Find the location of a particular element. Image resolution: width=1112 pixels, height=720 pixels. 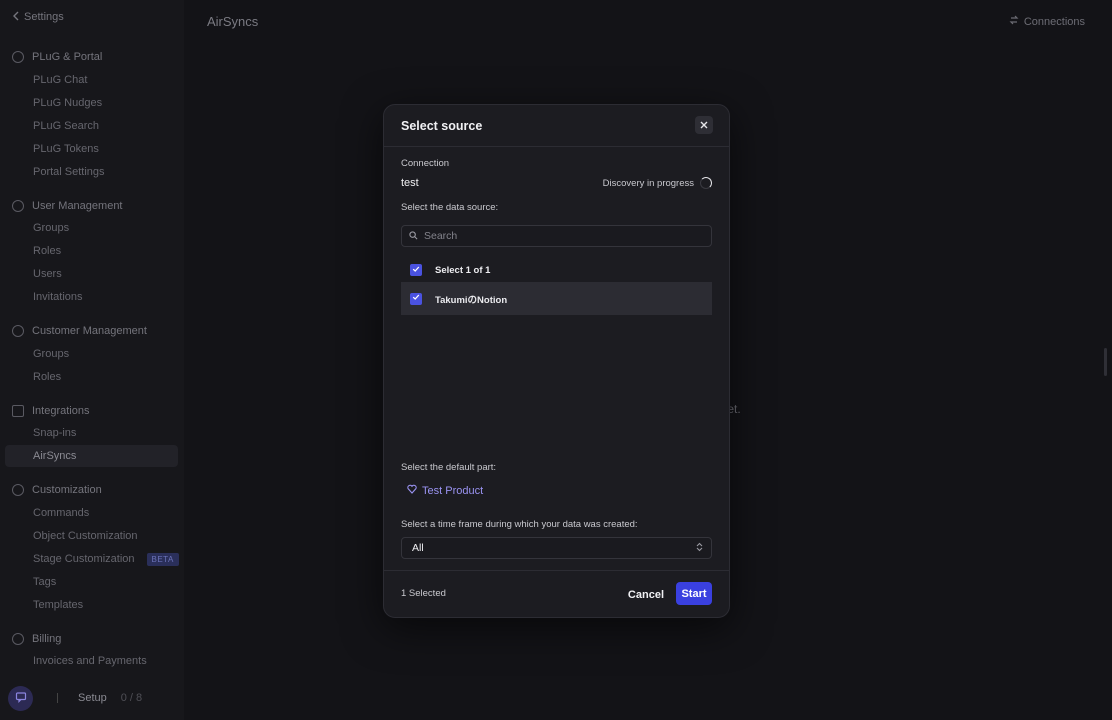

back-link-label: Settings is located at coordinates (44, 17).